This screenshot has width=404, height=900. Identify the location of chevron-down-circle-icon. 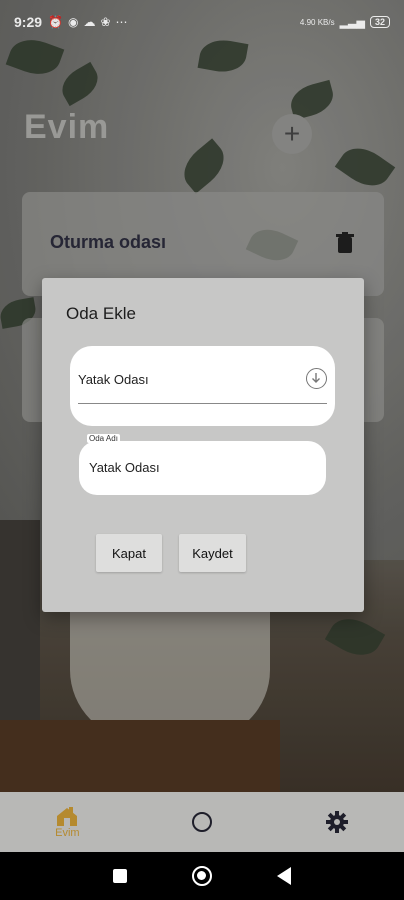
(316, 378).